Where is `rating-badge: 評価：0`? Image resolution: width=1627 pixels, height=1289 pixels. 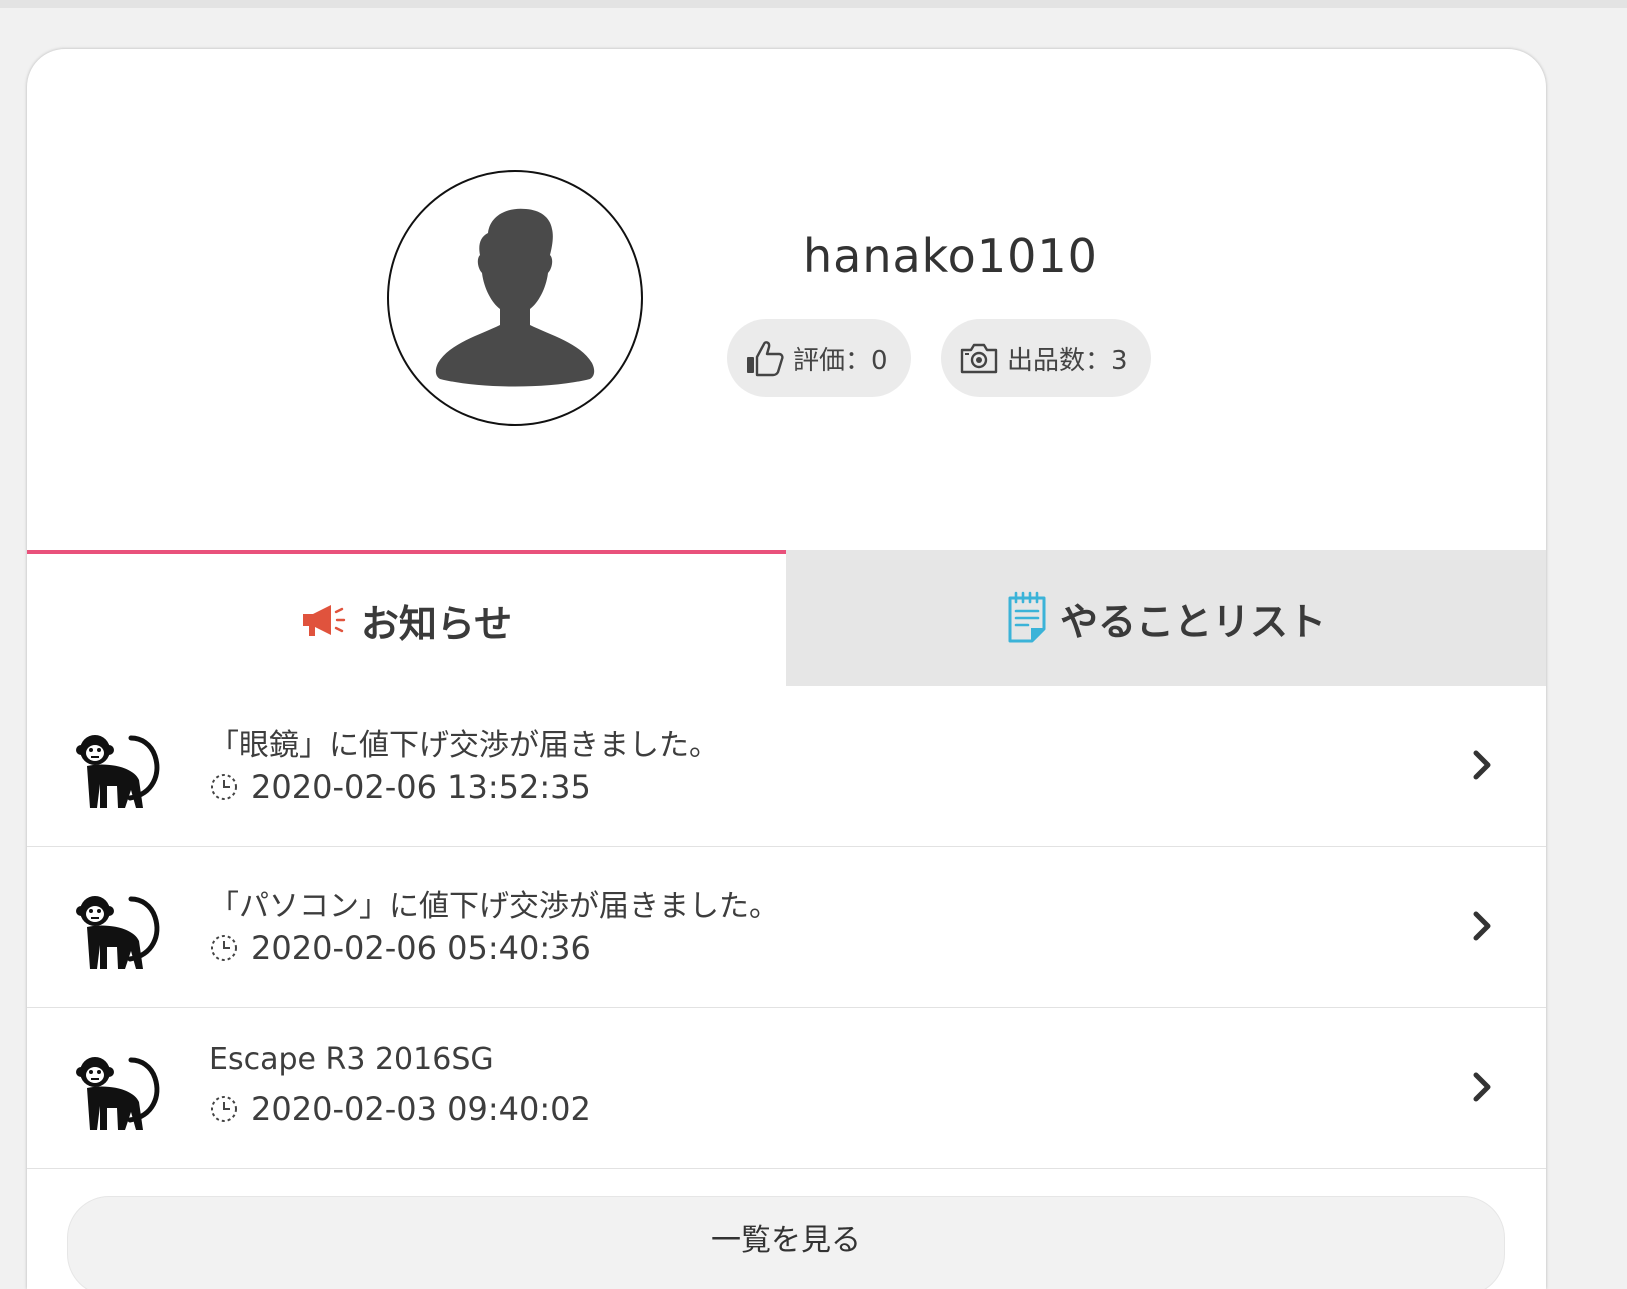 rating-badge: 評価：0 is located at coordinates (819, 358).